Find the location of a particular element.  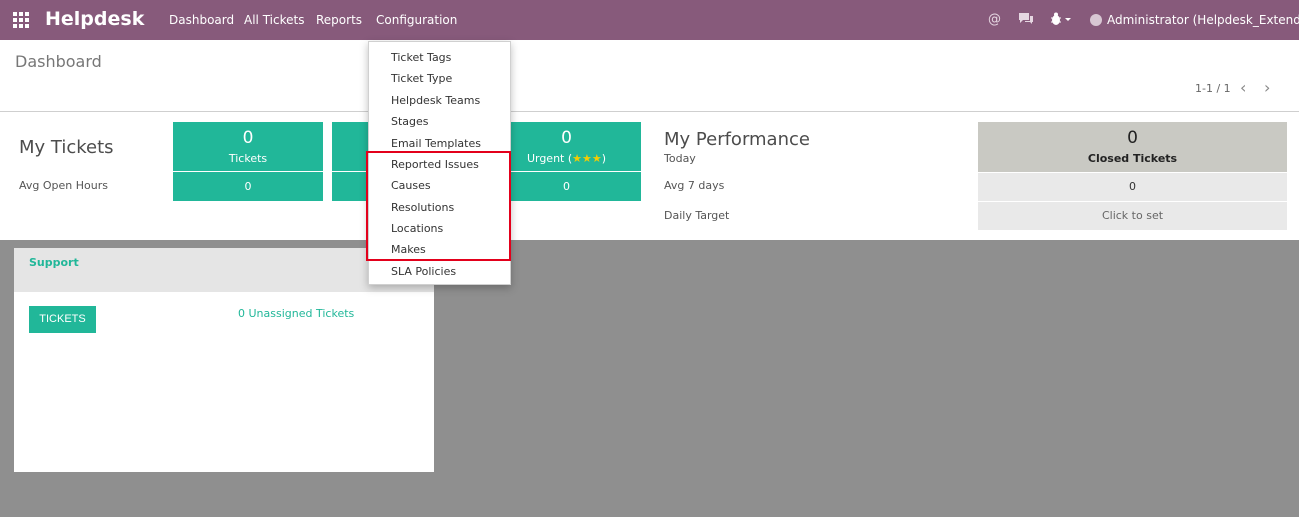

tickets-button: TICKETS is located at coordinates (62, 319).